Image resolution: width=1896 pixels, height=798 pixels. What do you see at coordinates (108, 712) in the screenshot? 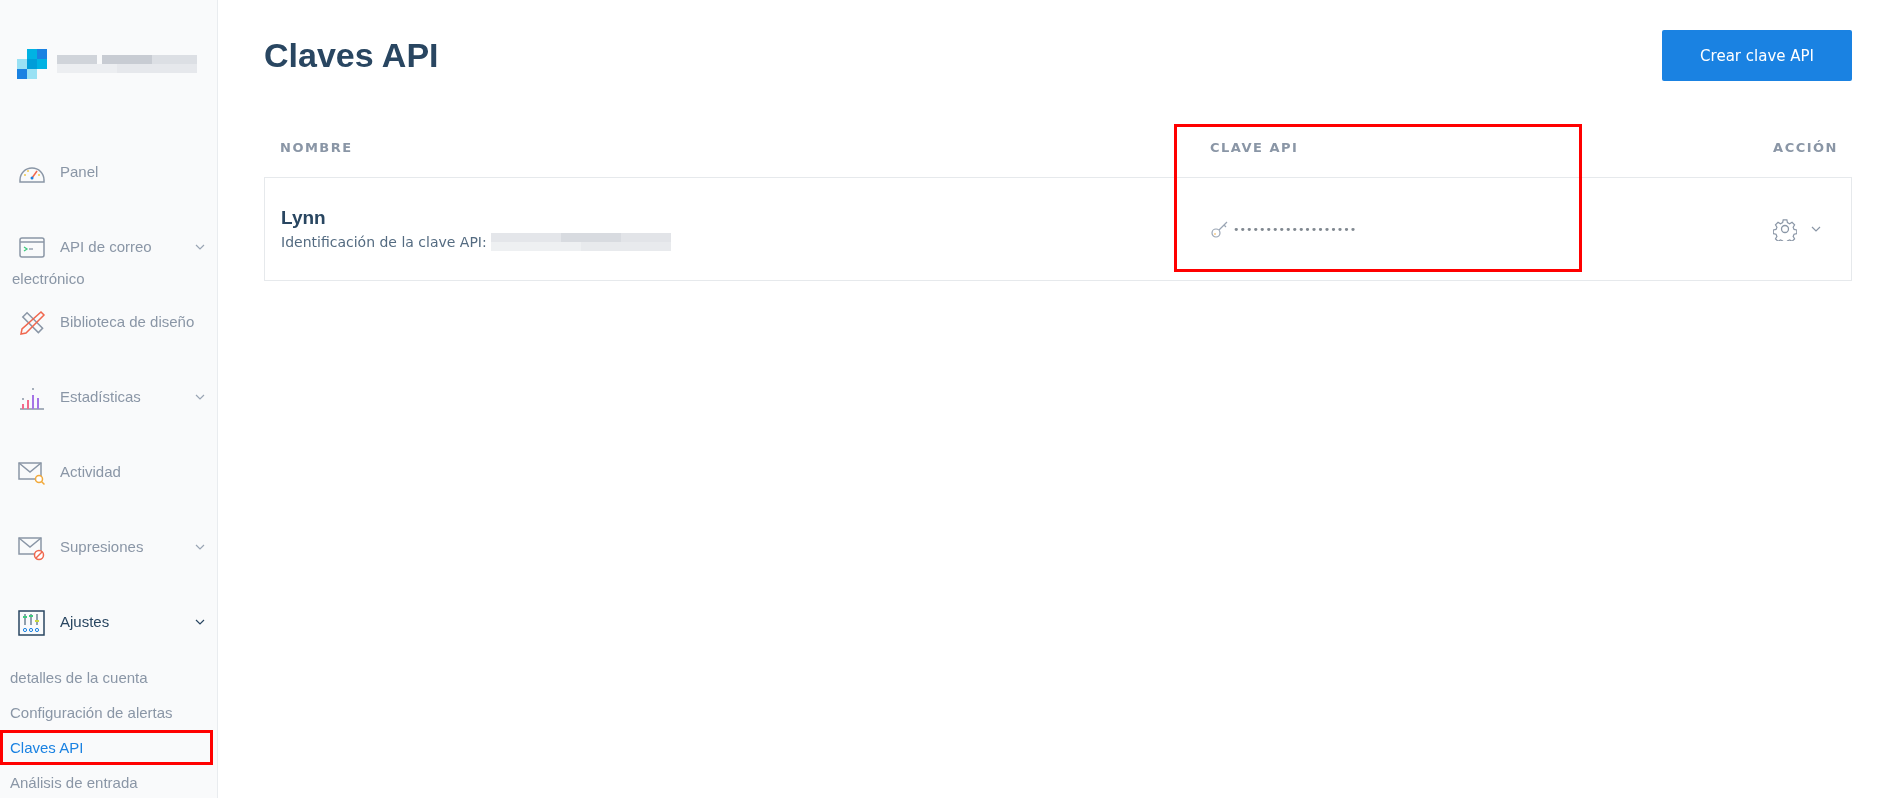
I see `submenu-item: Configuración de alertas` at bounding box center [108, 712].